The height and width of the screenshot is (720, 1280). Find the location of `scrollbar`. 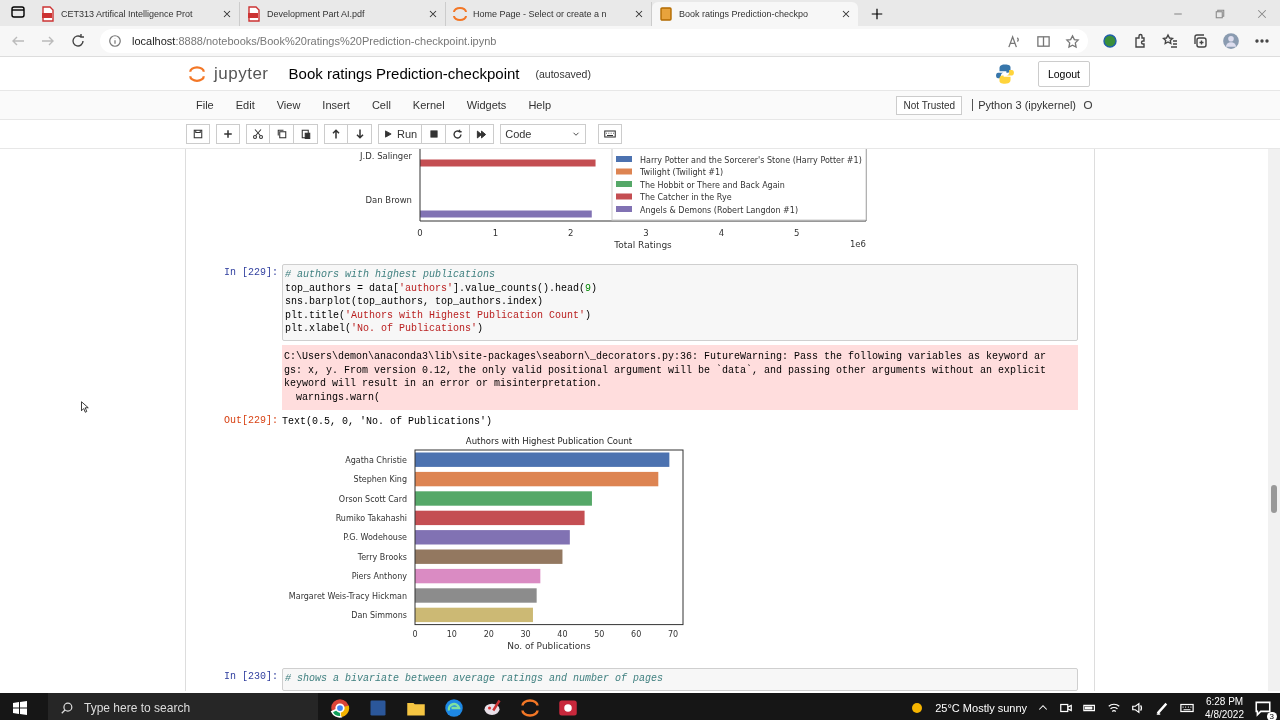

scrollbar is located at coordinates (1274, 420).